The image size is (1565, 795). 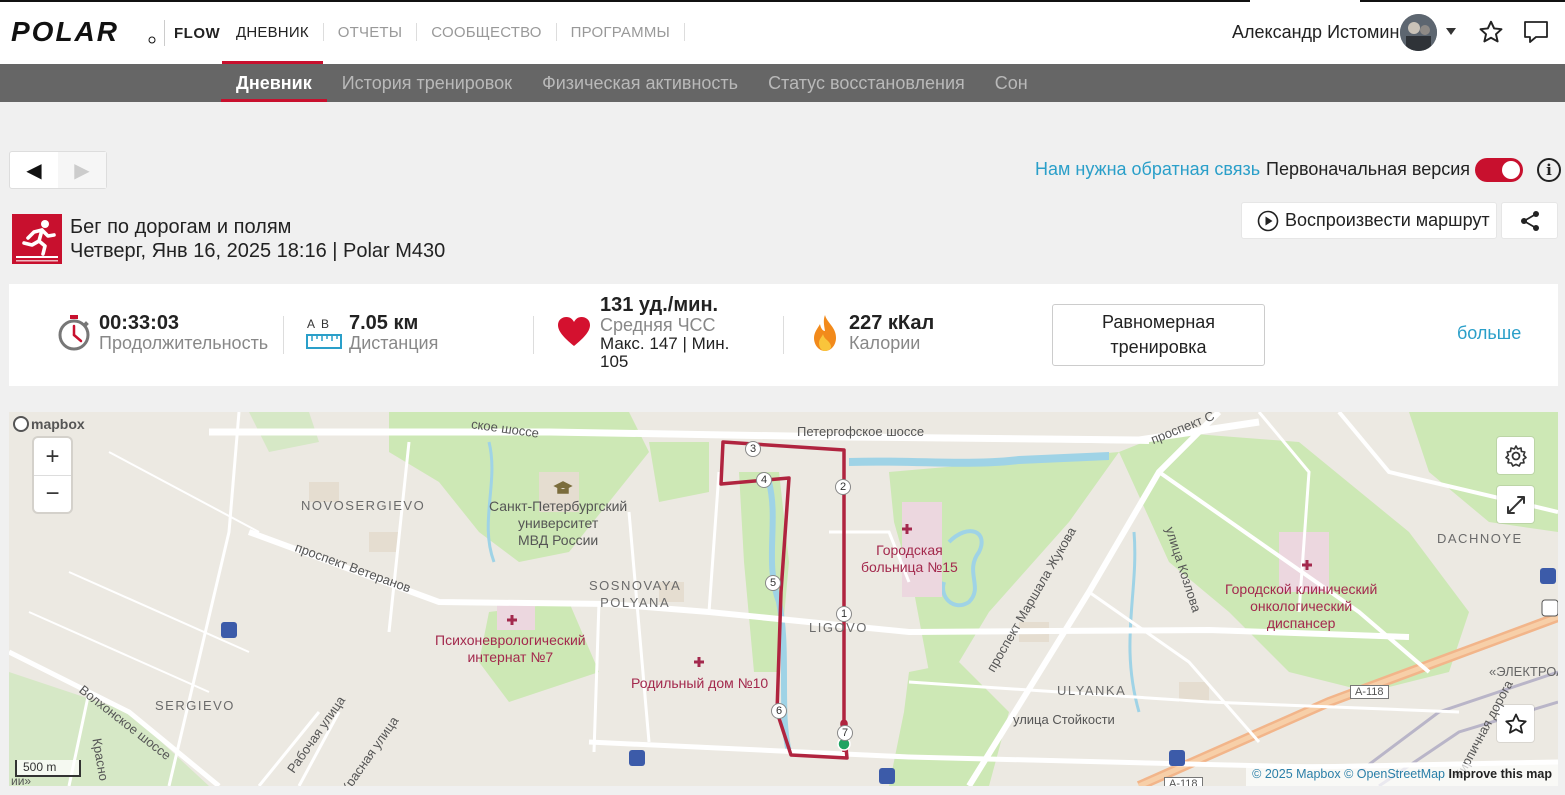 I want to click on info-icon: i, so click(x=1549, y=170).